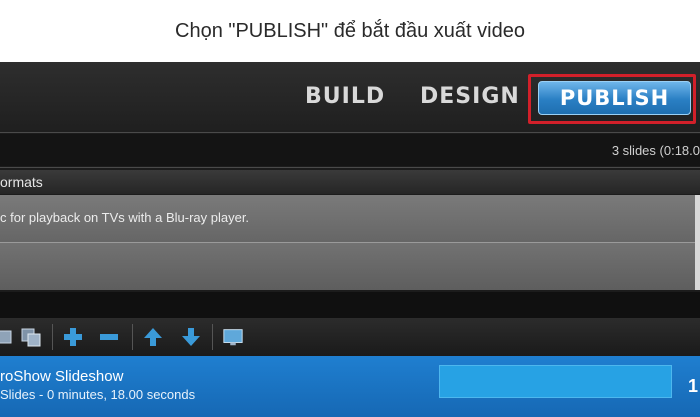 This screenshot has height=417, width=700. Describe the element at coordinates (350, 150) in the screenshot. I see `status-strip: 3 slides (0:18.0` at that location.